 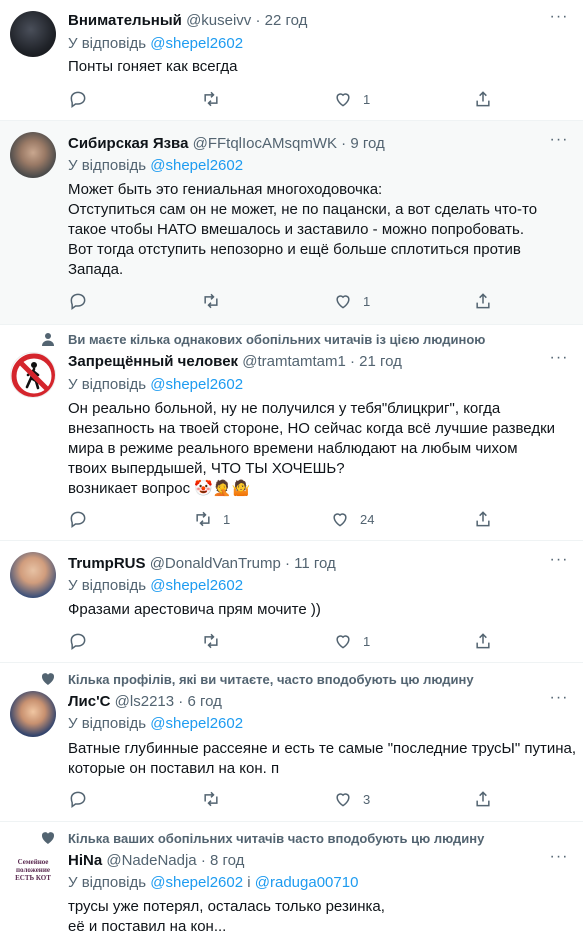 What do you see at coordinates (318, 301) in the screenshot?
I see `tweet-actions: 1` at bounding box center [318, 301].